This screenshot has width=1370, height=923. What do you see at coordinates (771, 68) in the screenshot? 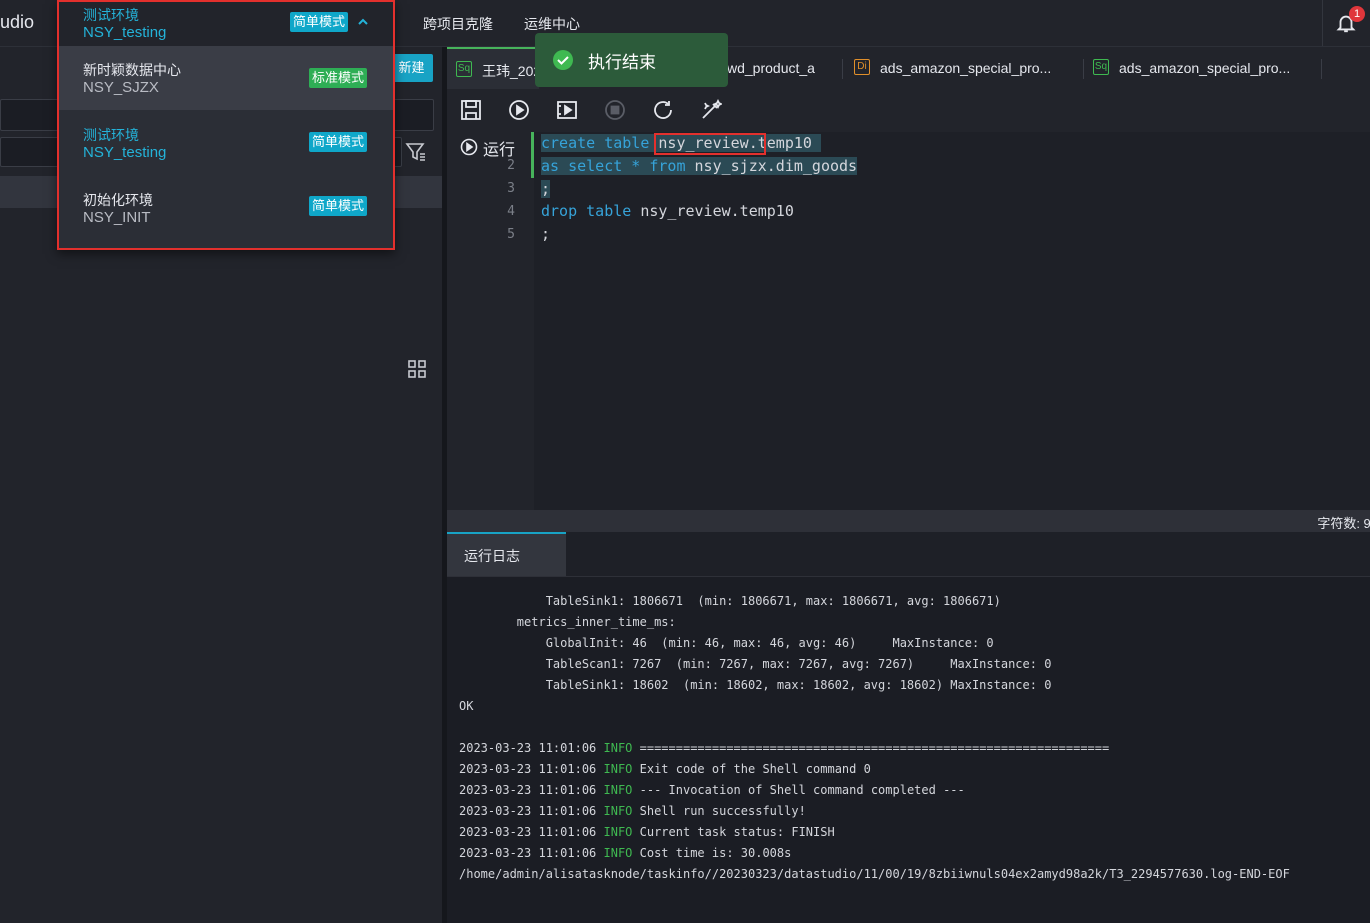
I see `tab-label: wd_product_a` at bounding box center [771, 68].